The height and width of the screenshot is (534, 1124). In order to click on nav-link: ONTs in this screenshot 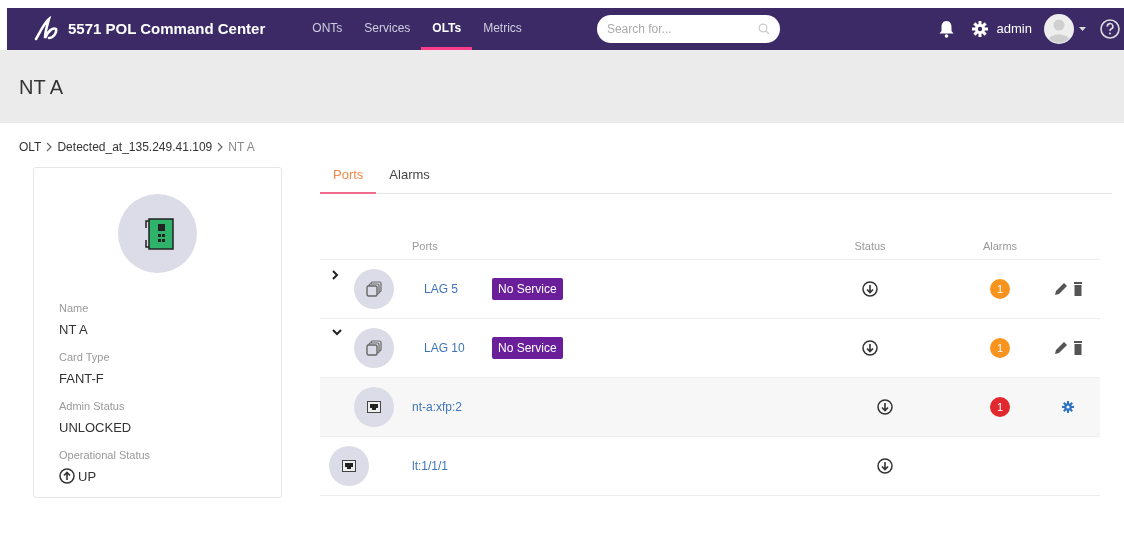, I will do `click(327, 29)`.